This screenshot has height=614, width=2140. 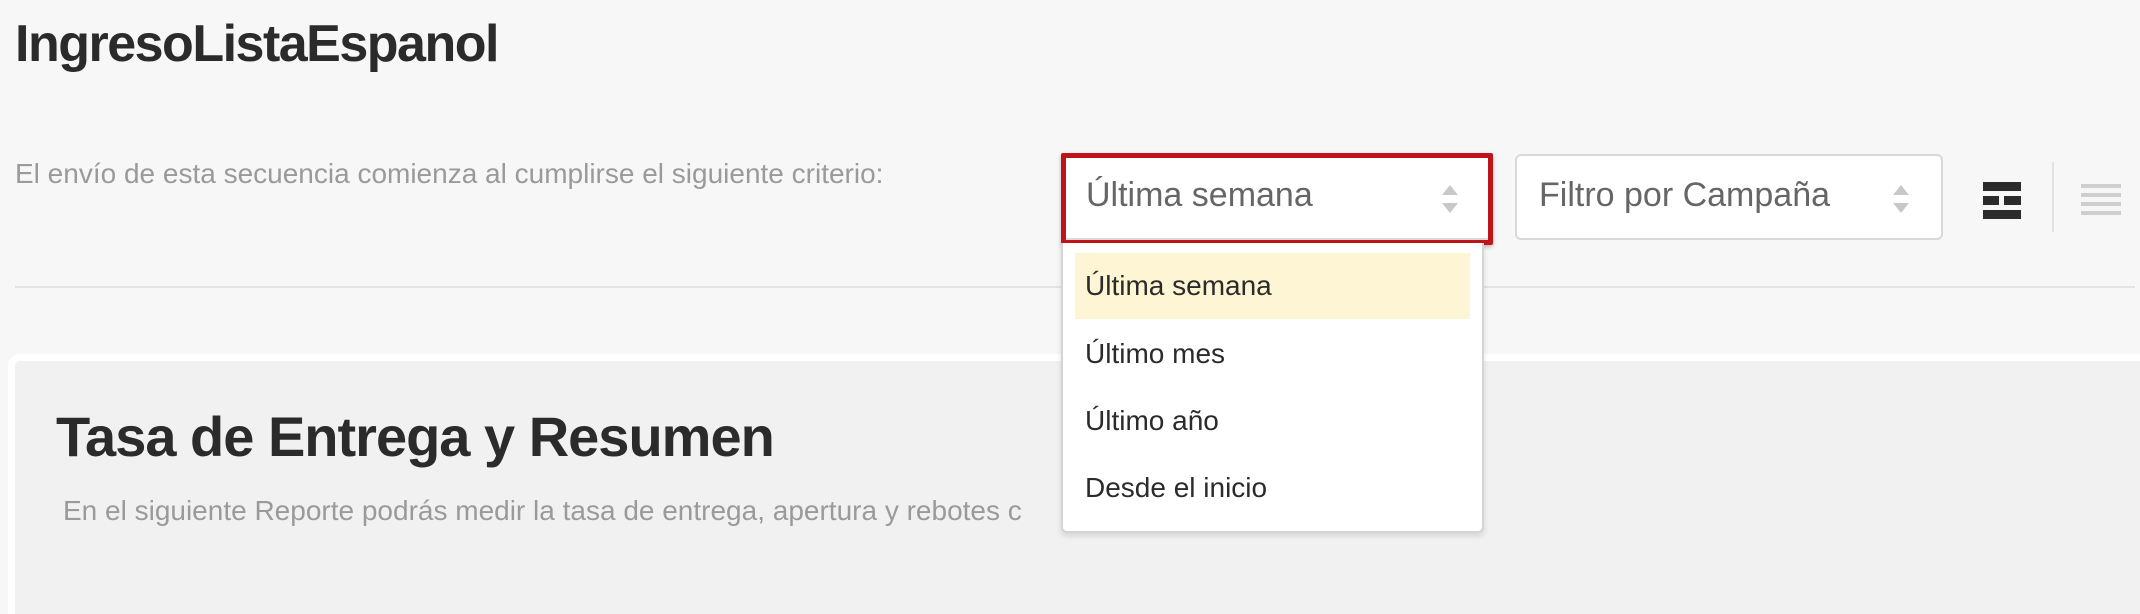 I want to click on view-toggle-divider, so click(x=2053, y=197).